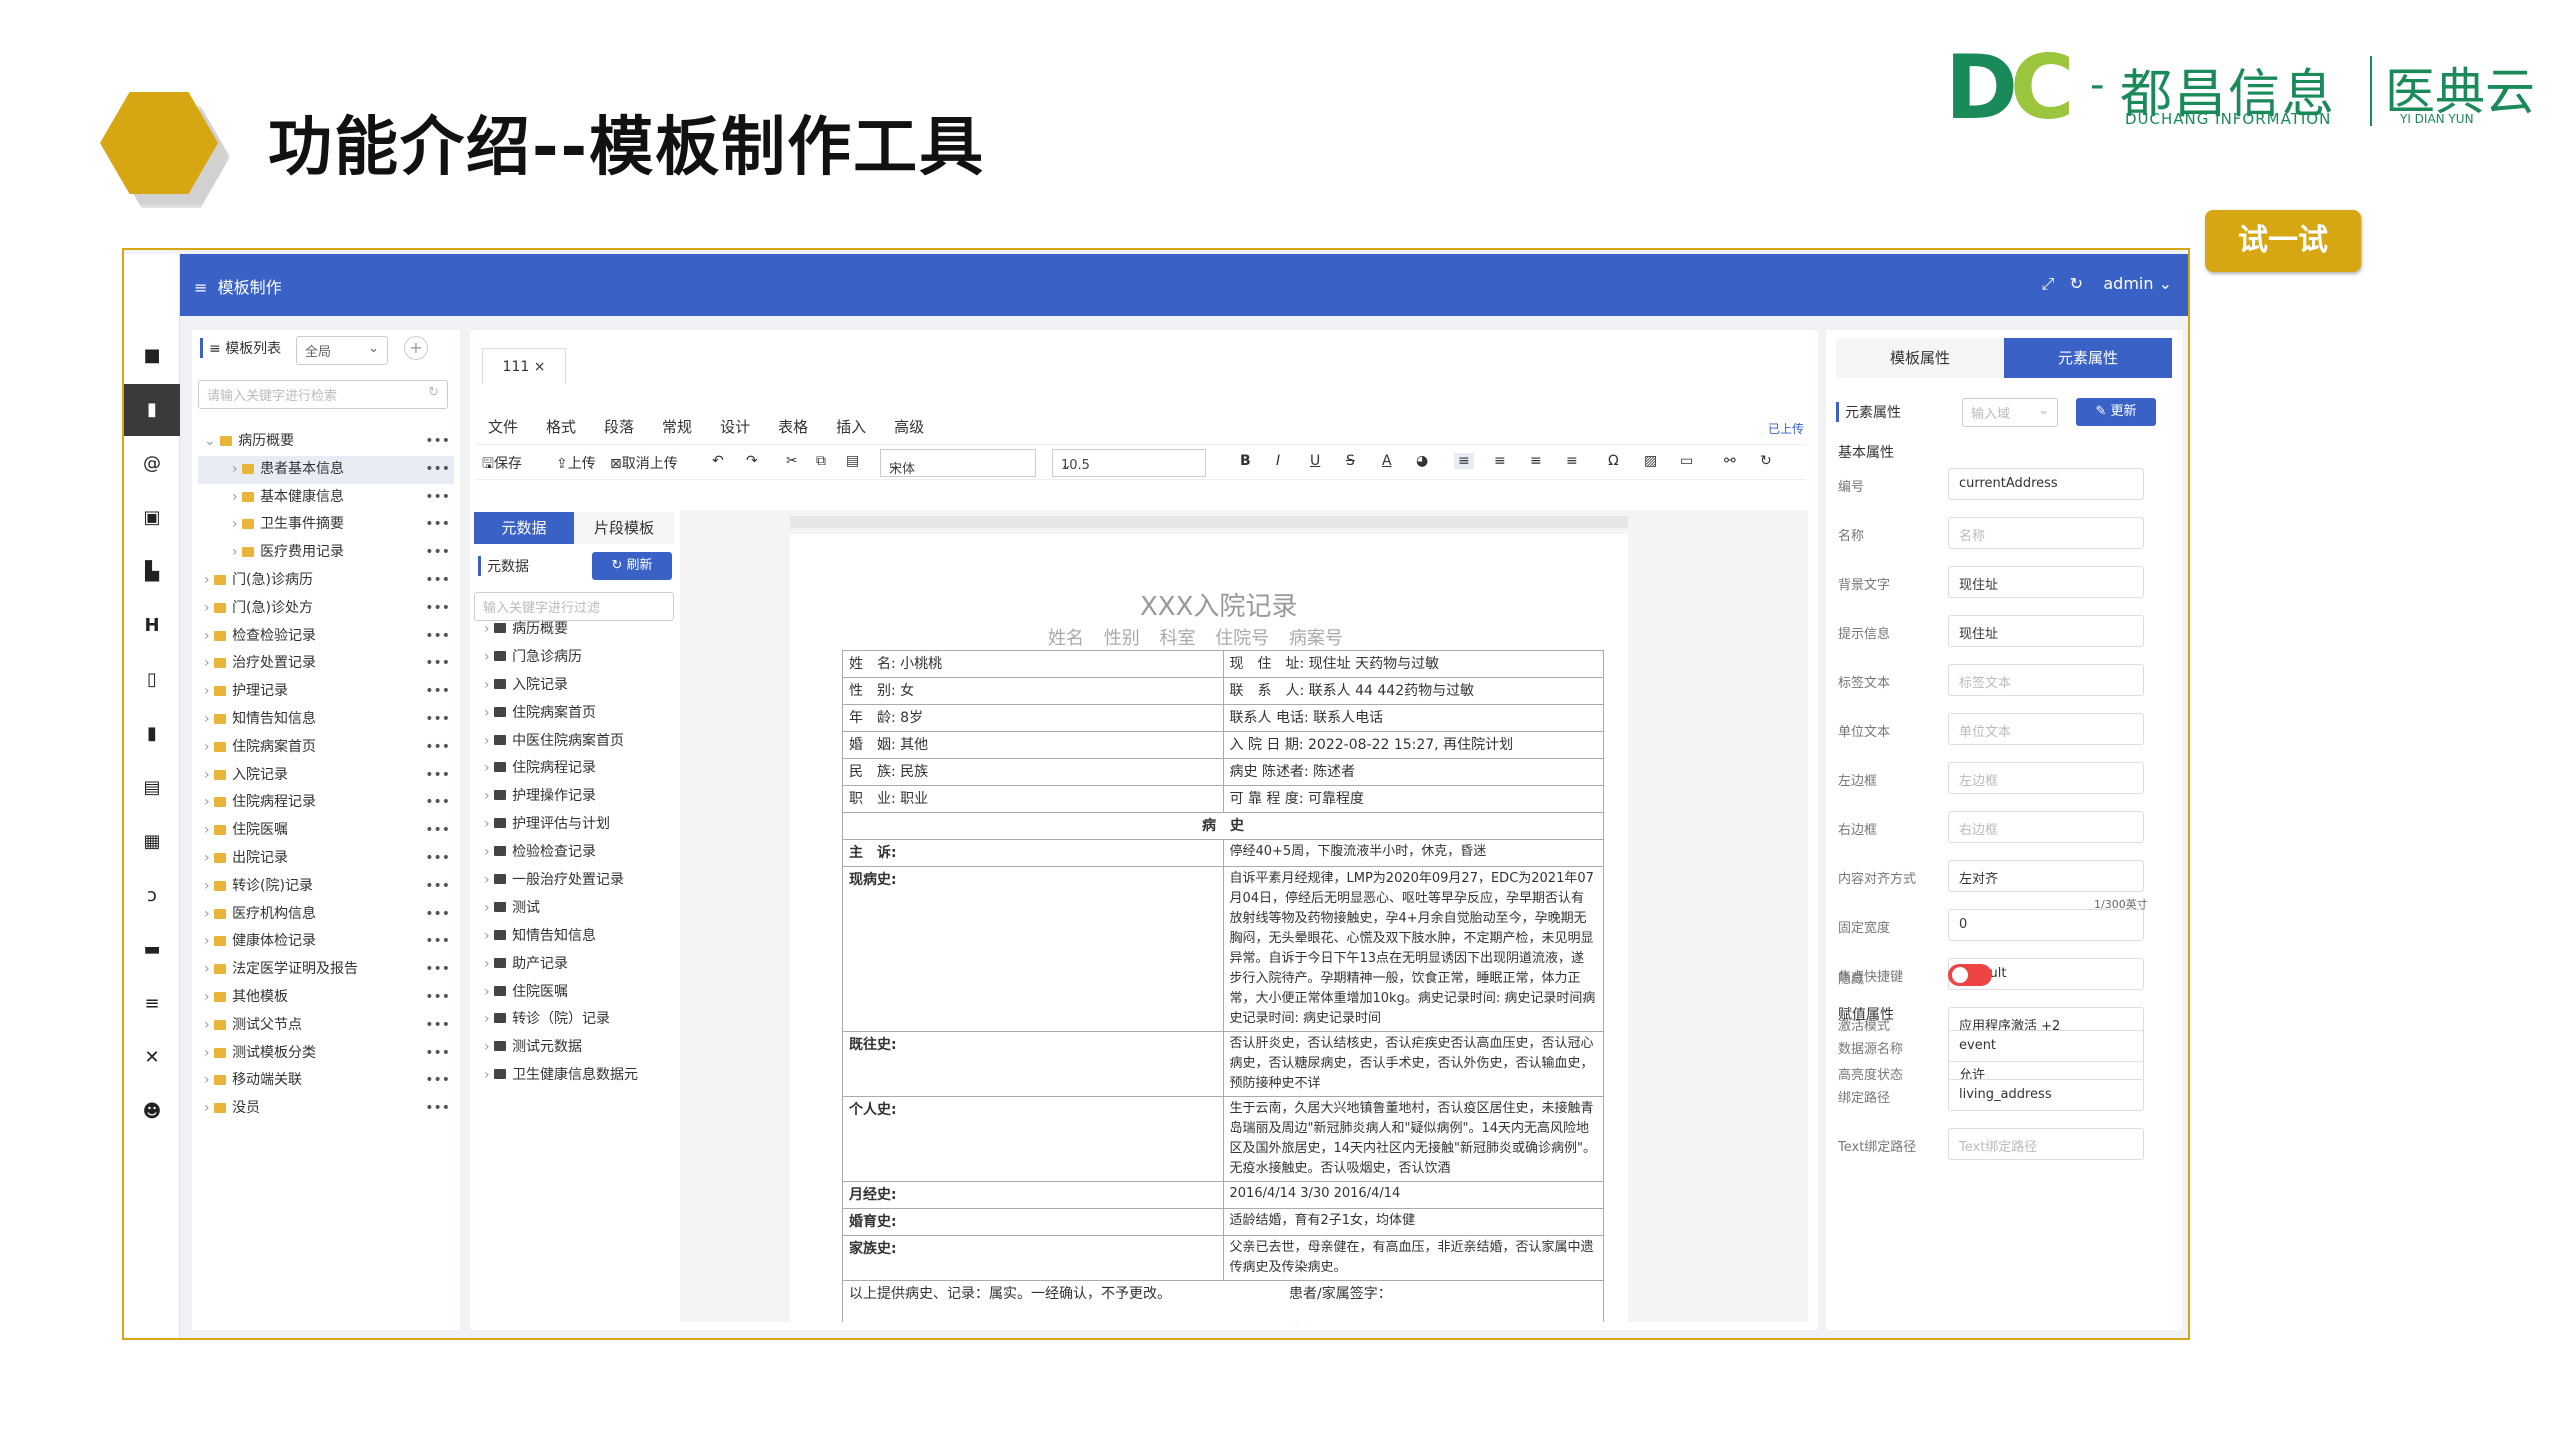 Image resolution: width=2560 pixels, height=1440 pixels. I want to click on statement-cell: 以上提供病史、记录：属实。一经确认，不予更改。患者/家属签字：签字日期：, so click(1223, 1301).